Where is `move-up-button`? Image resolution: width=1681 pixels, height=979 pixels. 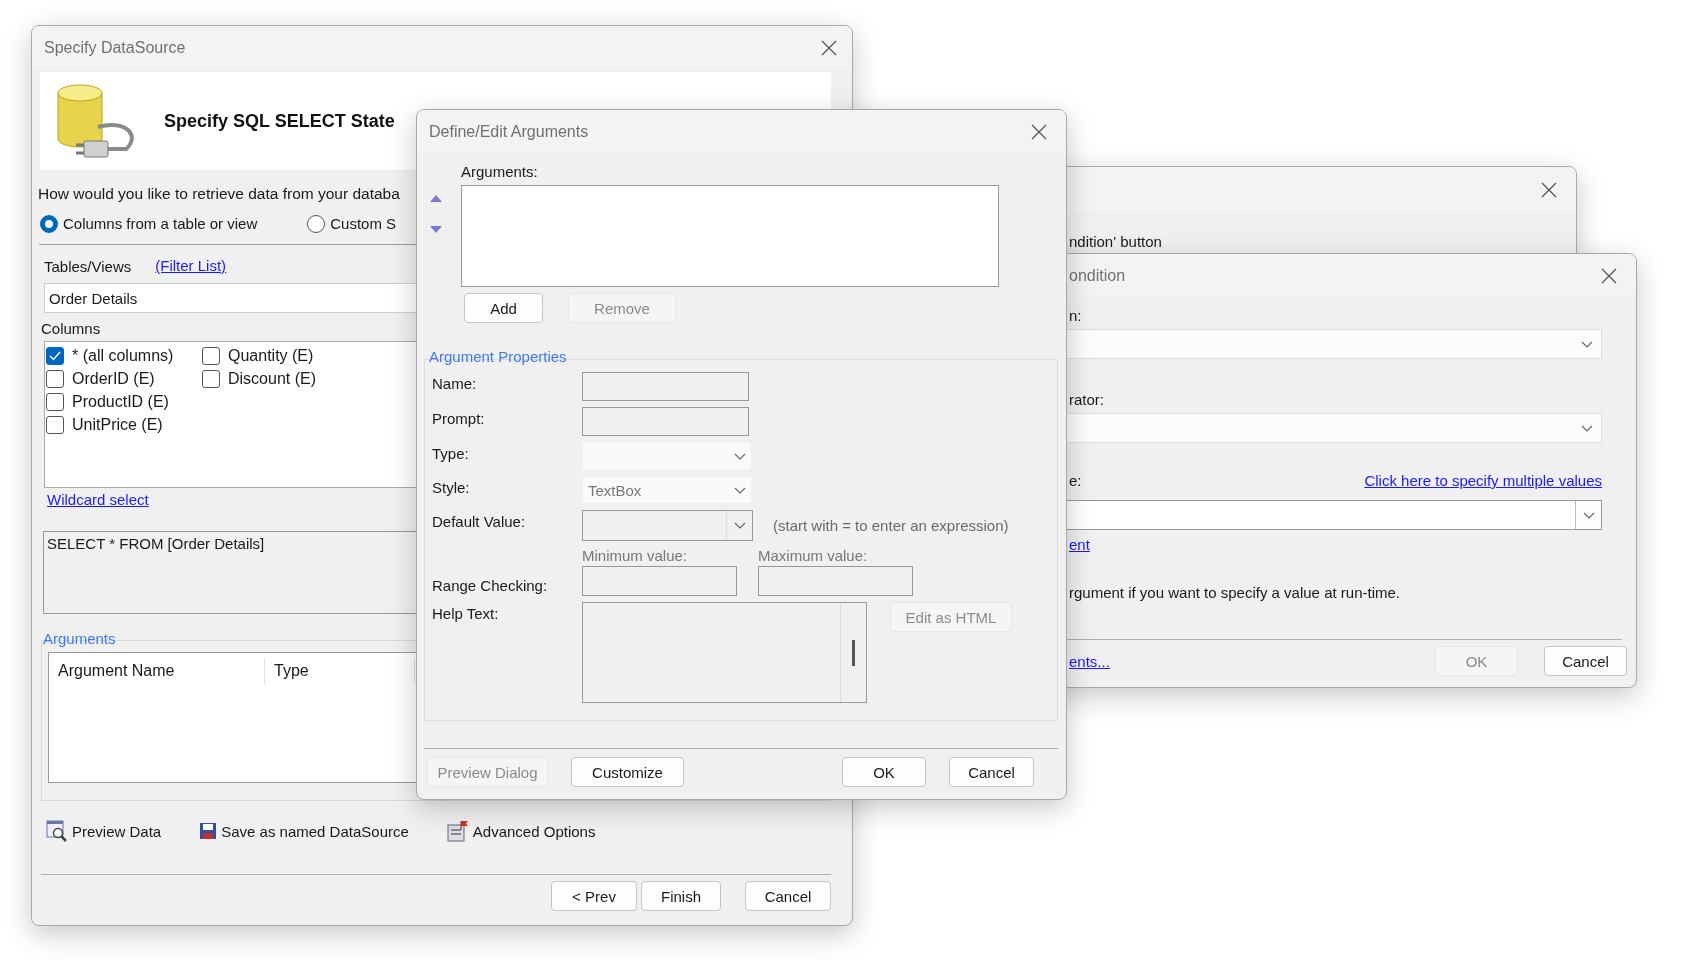
move-up-button is located at coordinates (435, 198).